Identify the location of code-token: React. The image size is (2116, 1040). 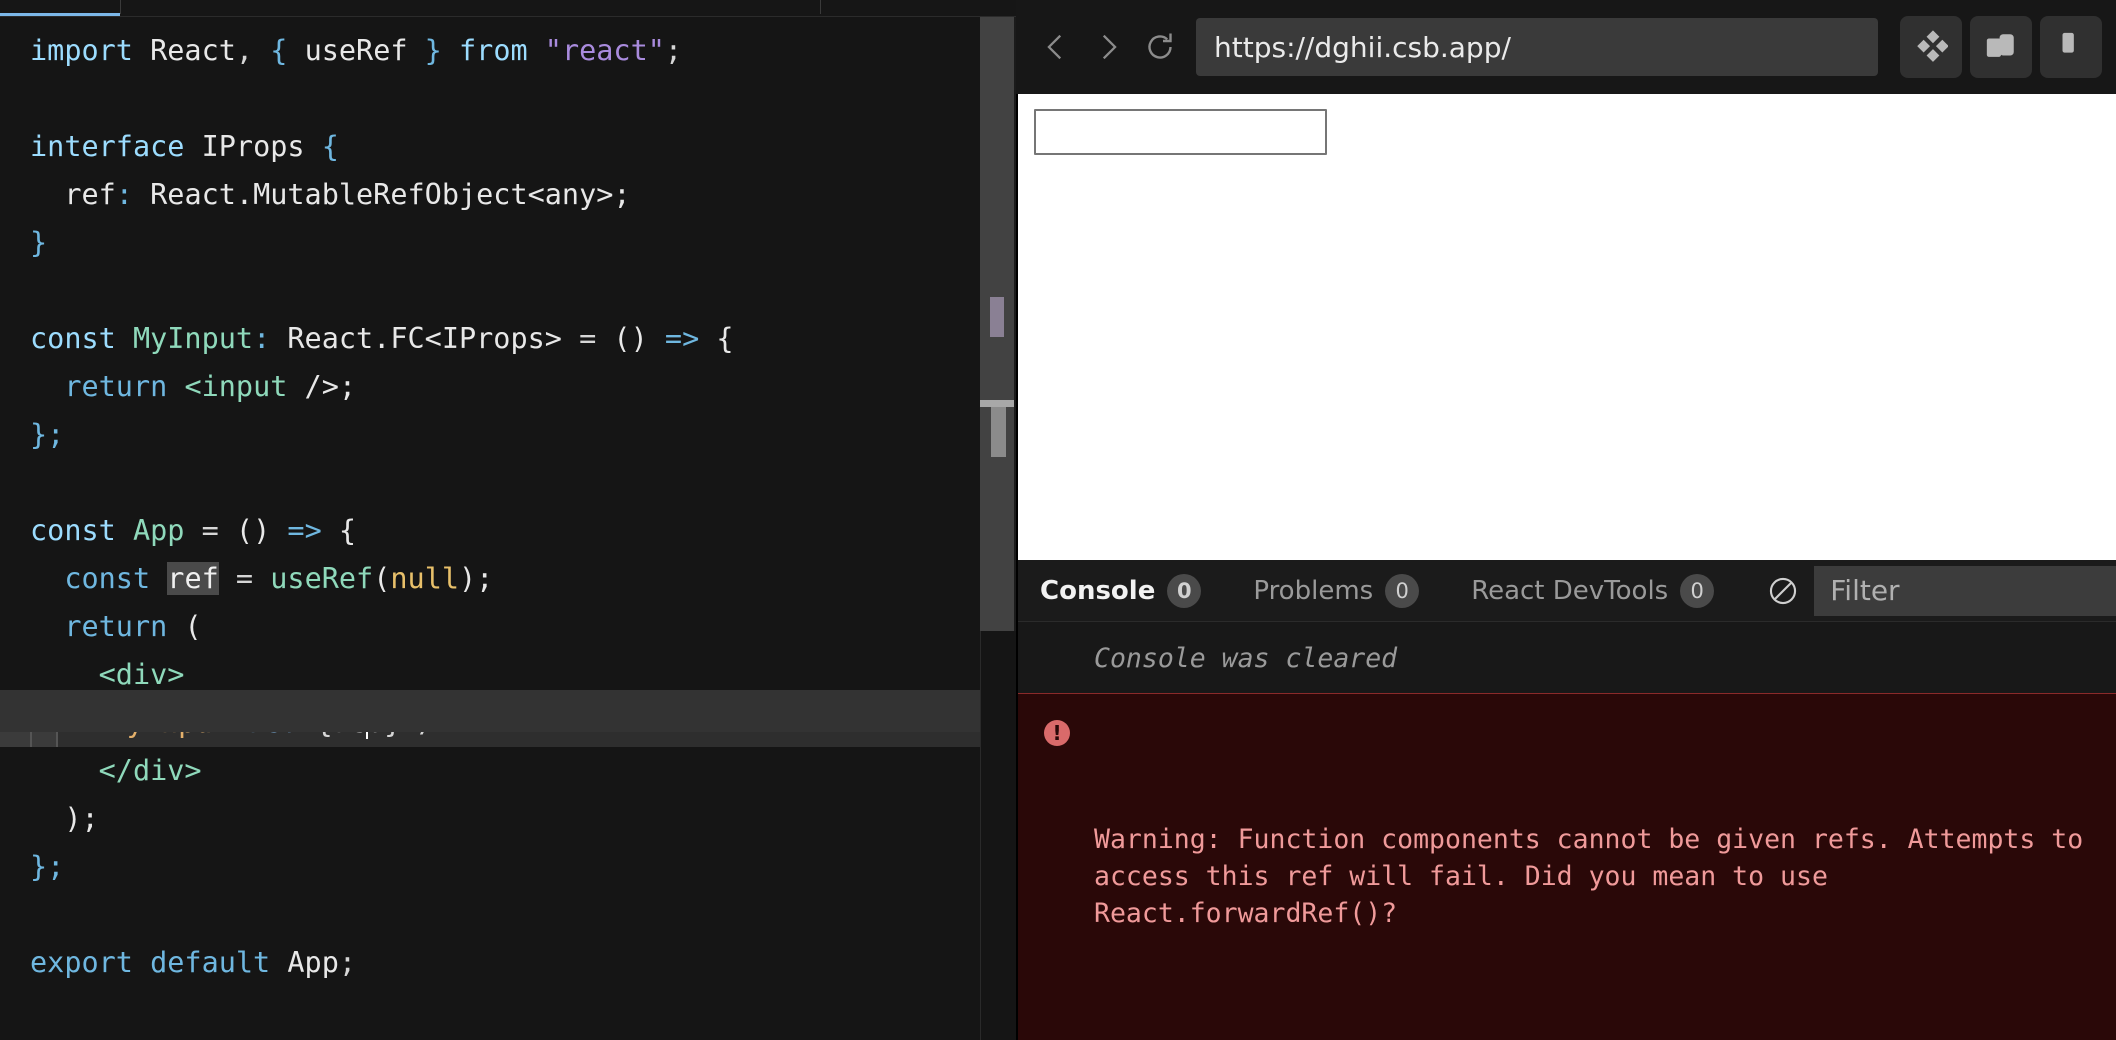
(193, 50).